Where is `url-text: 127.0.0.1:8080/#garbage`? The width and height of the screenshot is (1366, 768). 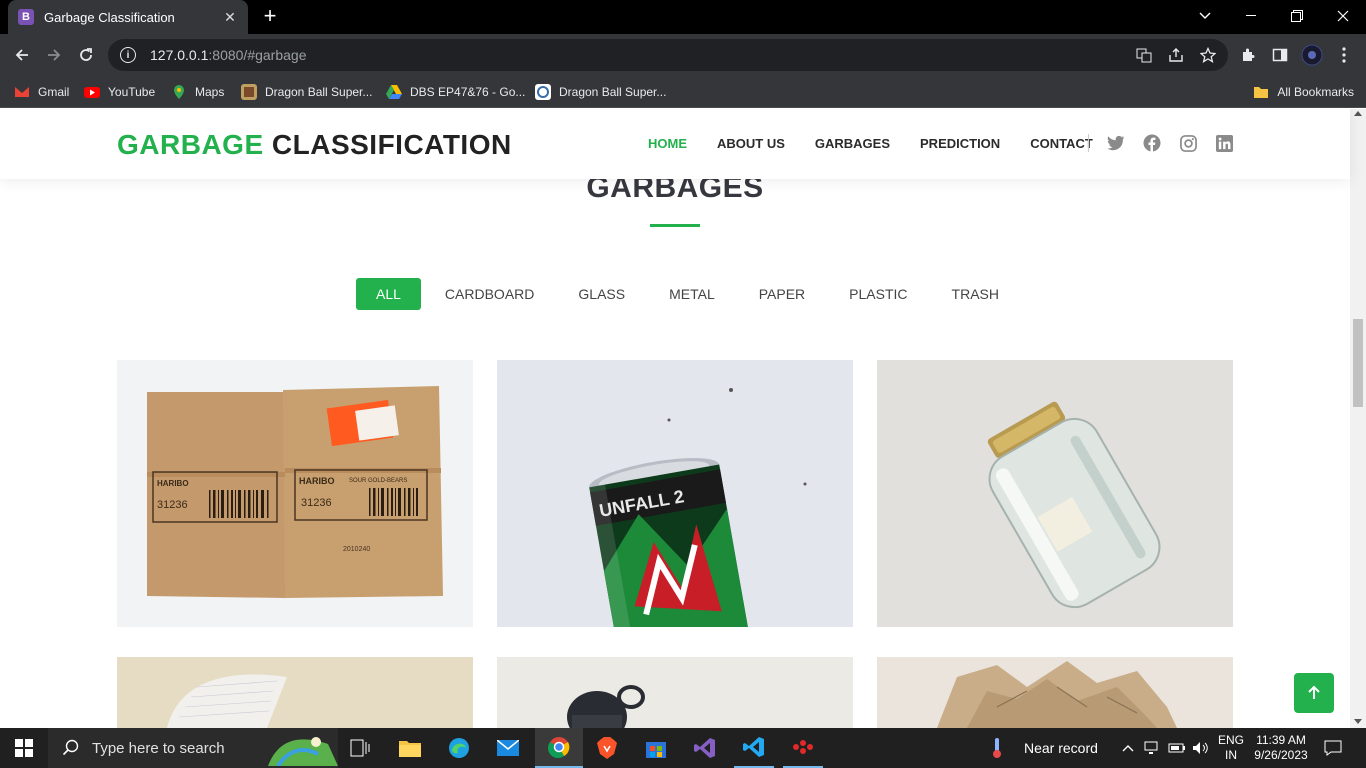 url-text: 127.0.0.1:8080/#garbage is located at coordinates (228, 55).